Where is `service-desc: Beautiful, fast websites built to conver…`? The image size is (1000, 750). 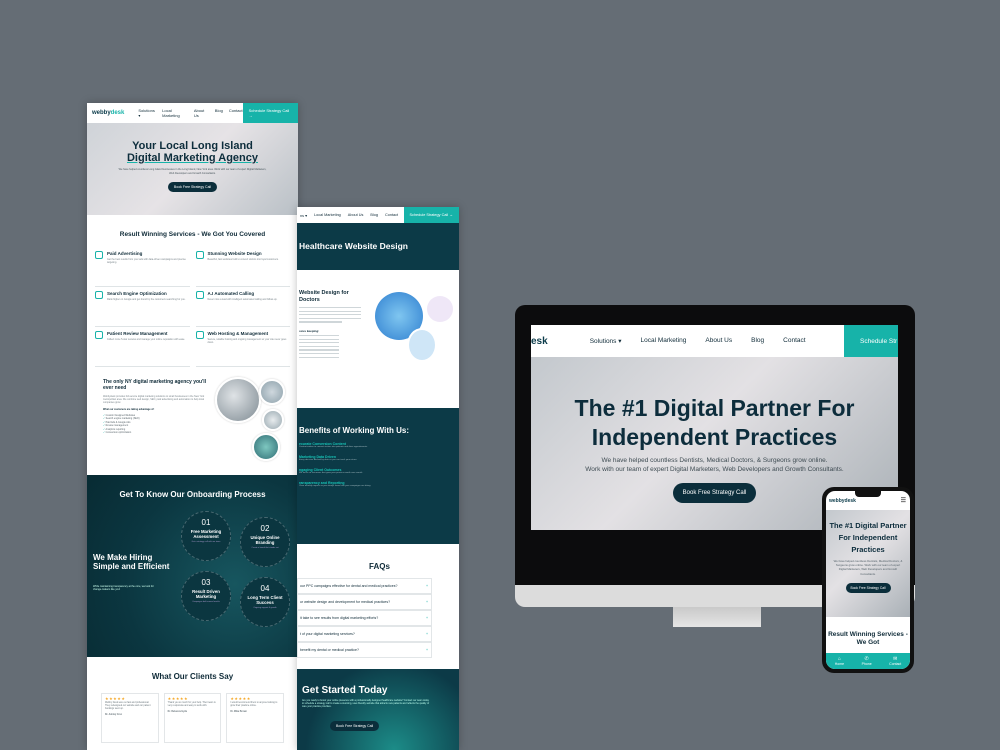
service-desc: Beautiful, fast websites built to conver… is located at coordinates (243, 259).